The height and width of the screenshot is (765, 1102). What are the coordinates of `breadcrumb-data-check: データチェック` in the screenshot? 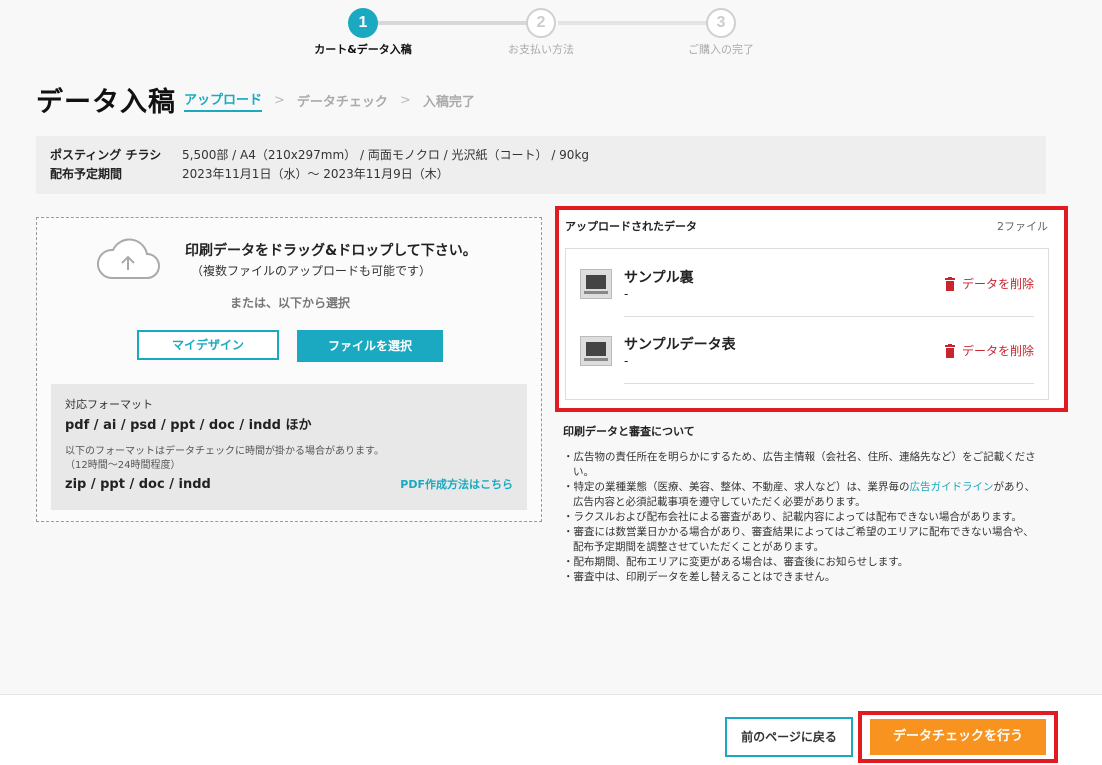 It's located at (342, 102).